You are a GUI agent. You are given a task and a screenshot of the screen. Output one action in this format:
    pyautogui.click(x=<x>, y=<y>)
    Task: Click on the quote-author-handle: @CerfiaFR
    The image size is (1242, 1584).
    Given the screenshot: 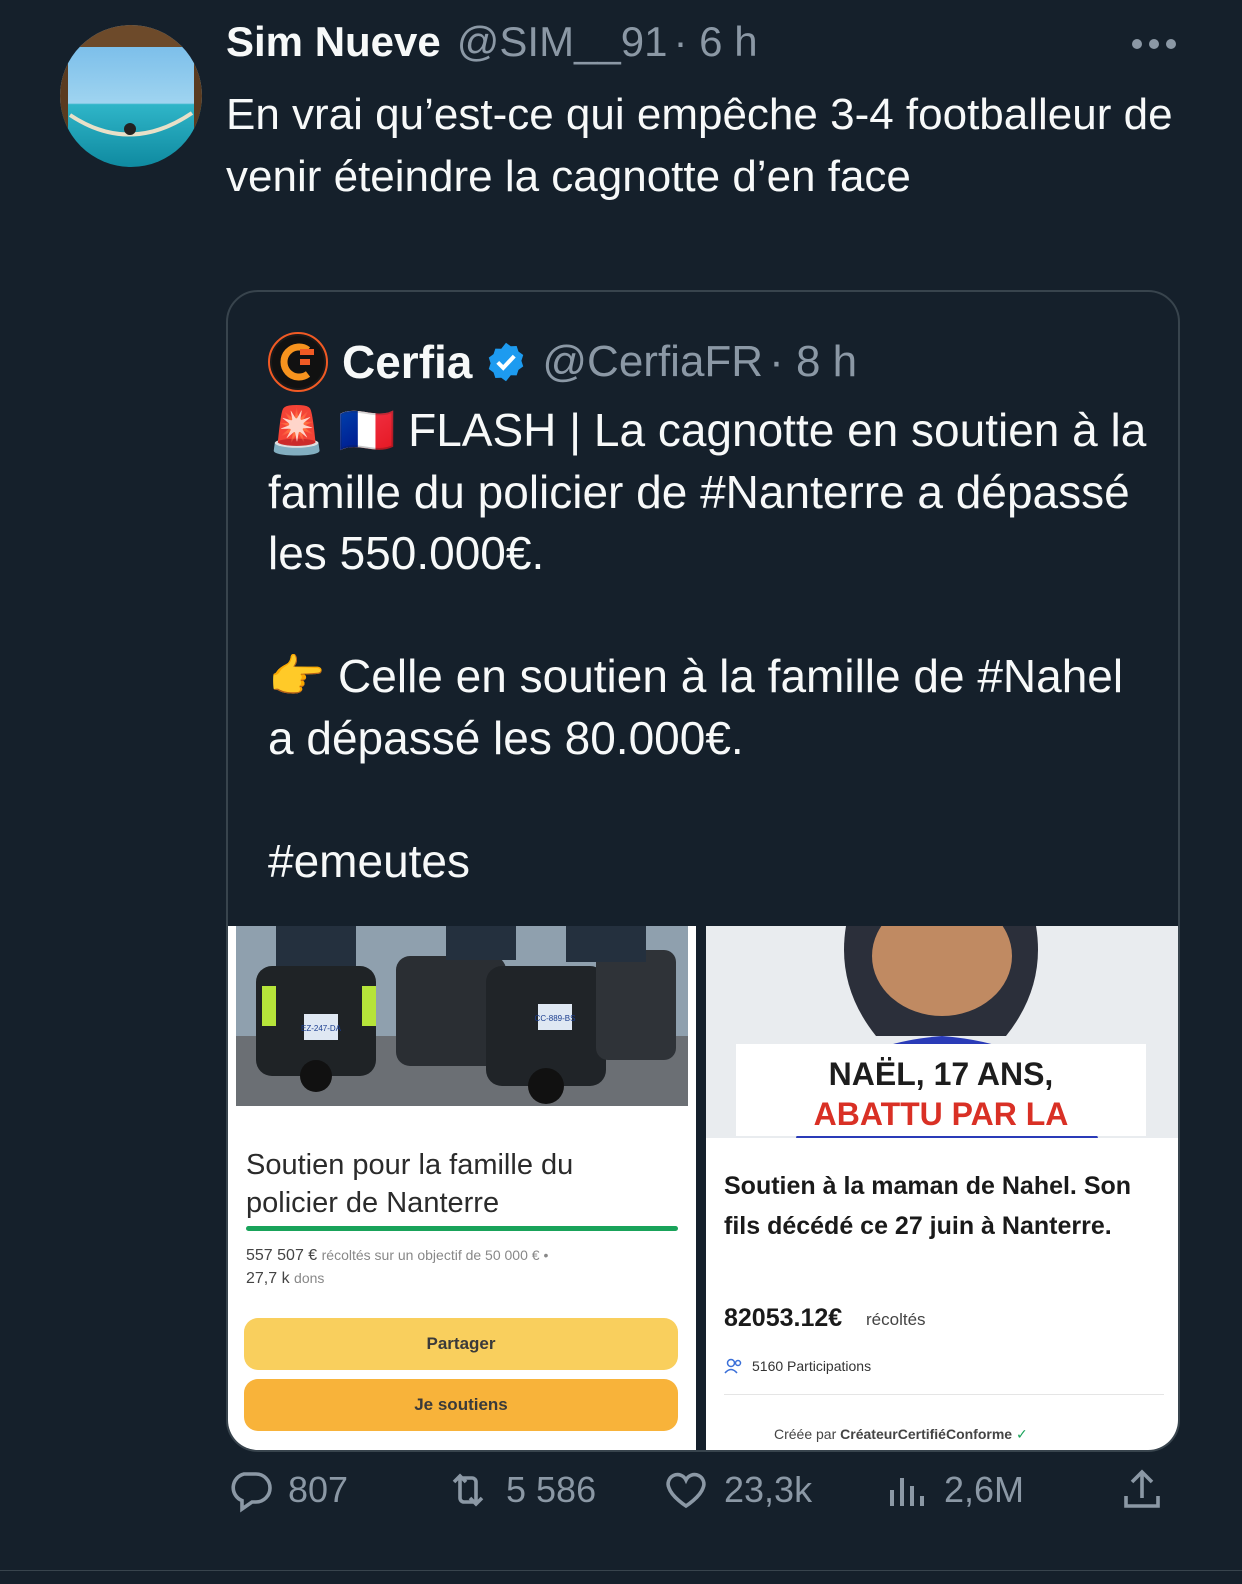 What is the action you would take?
    pyautogui.click(x=652, y=362)
    